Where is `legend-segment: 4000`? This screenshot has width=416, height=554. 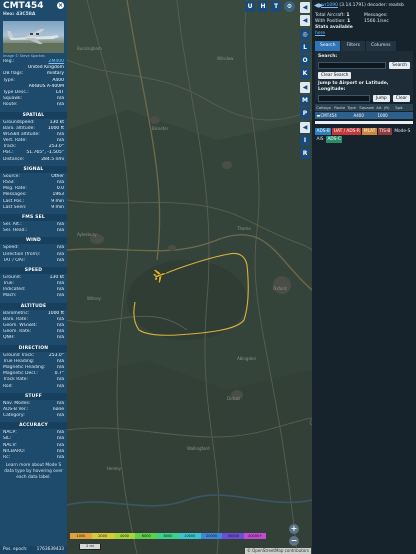
legend-segment: 4000 is located at coordinates (124, 536).